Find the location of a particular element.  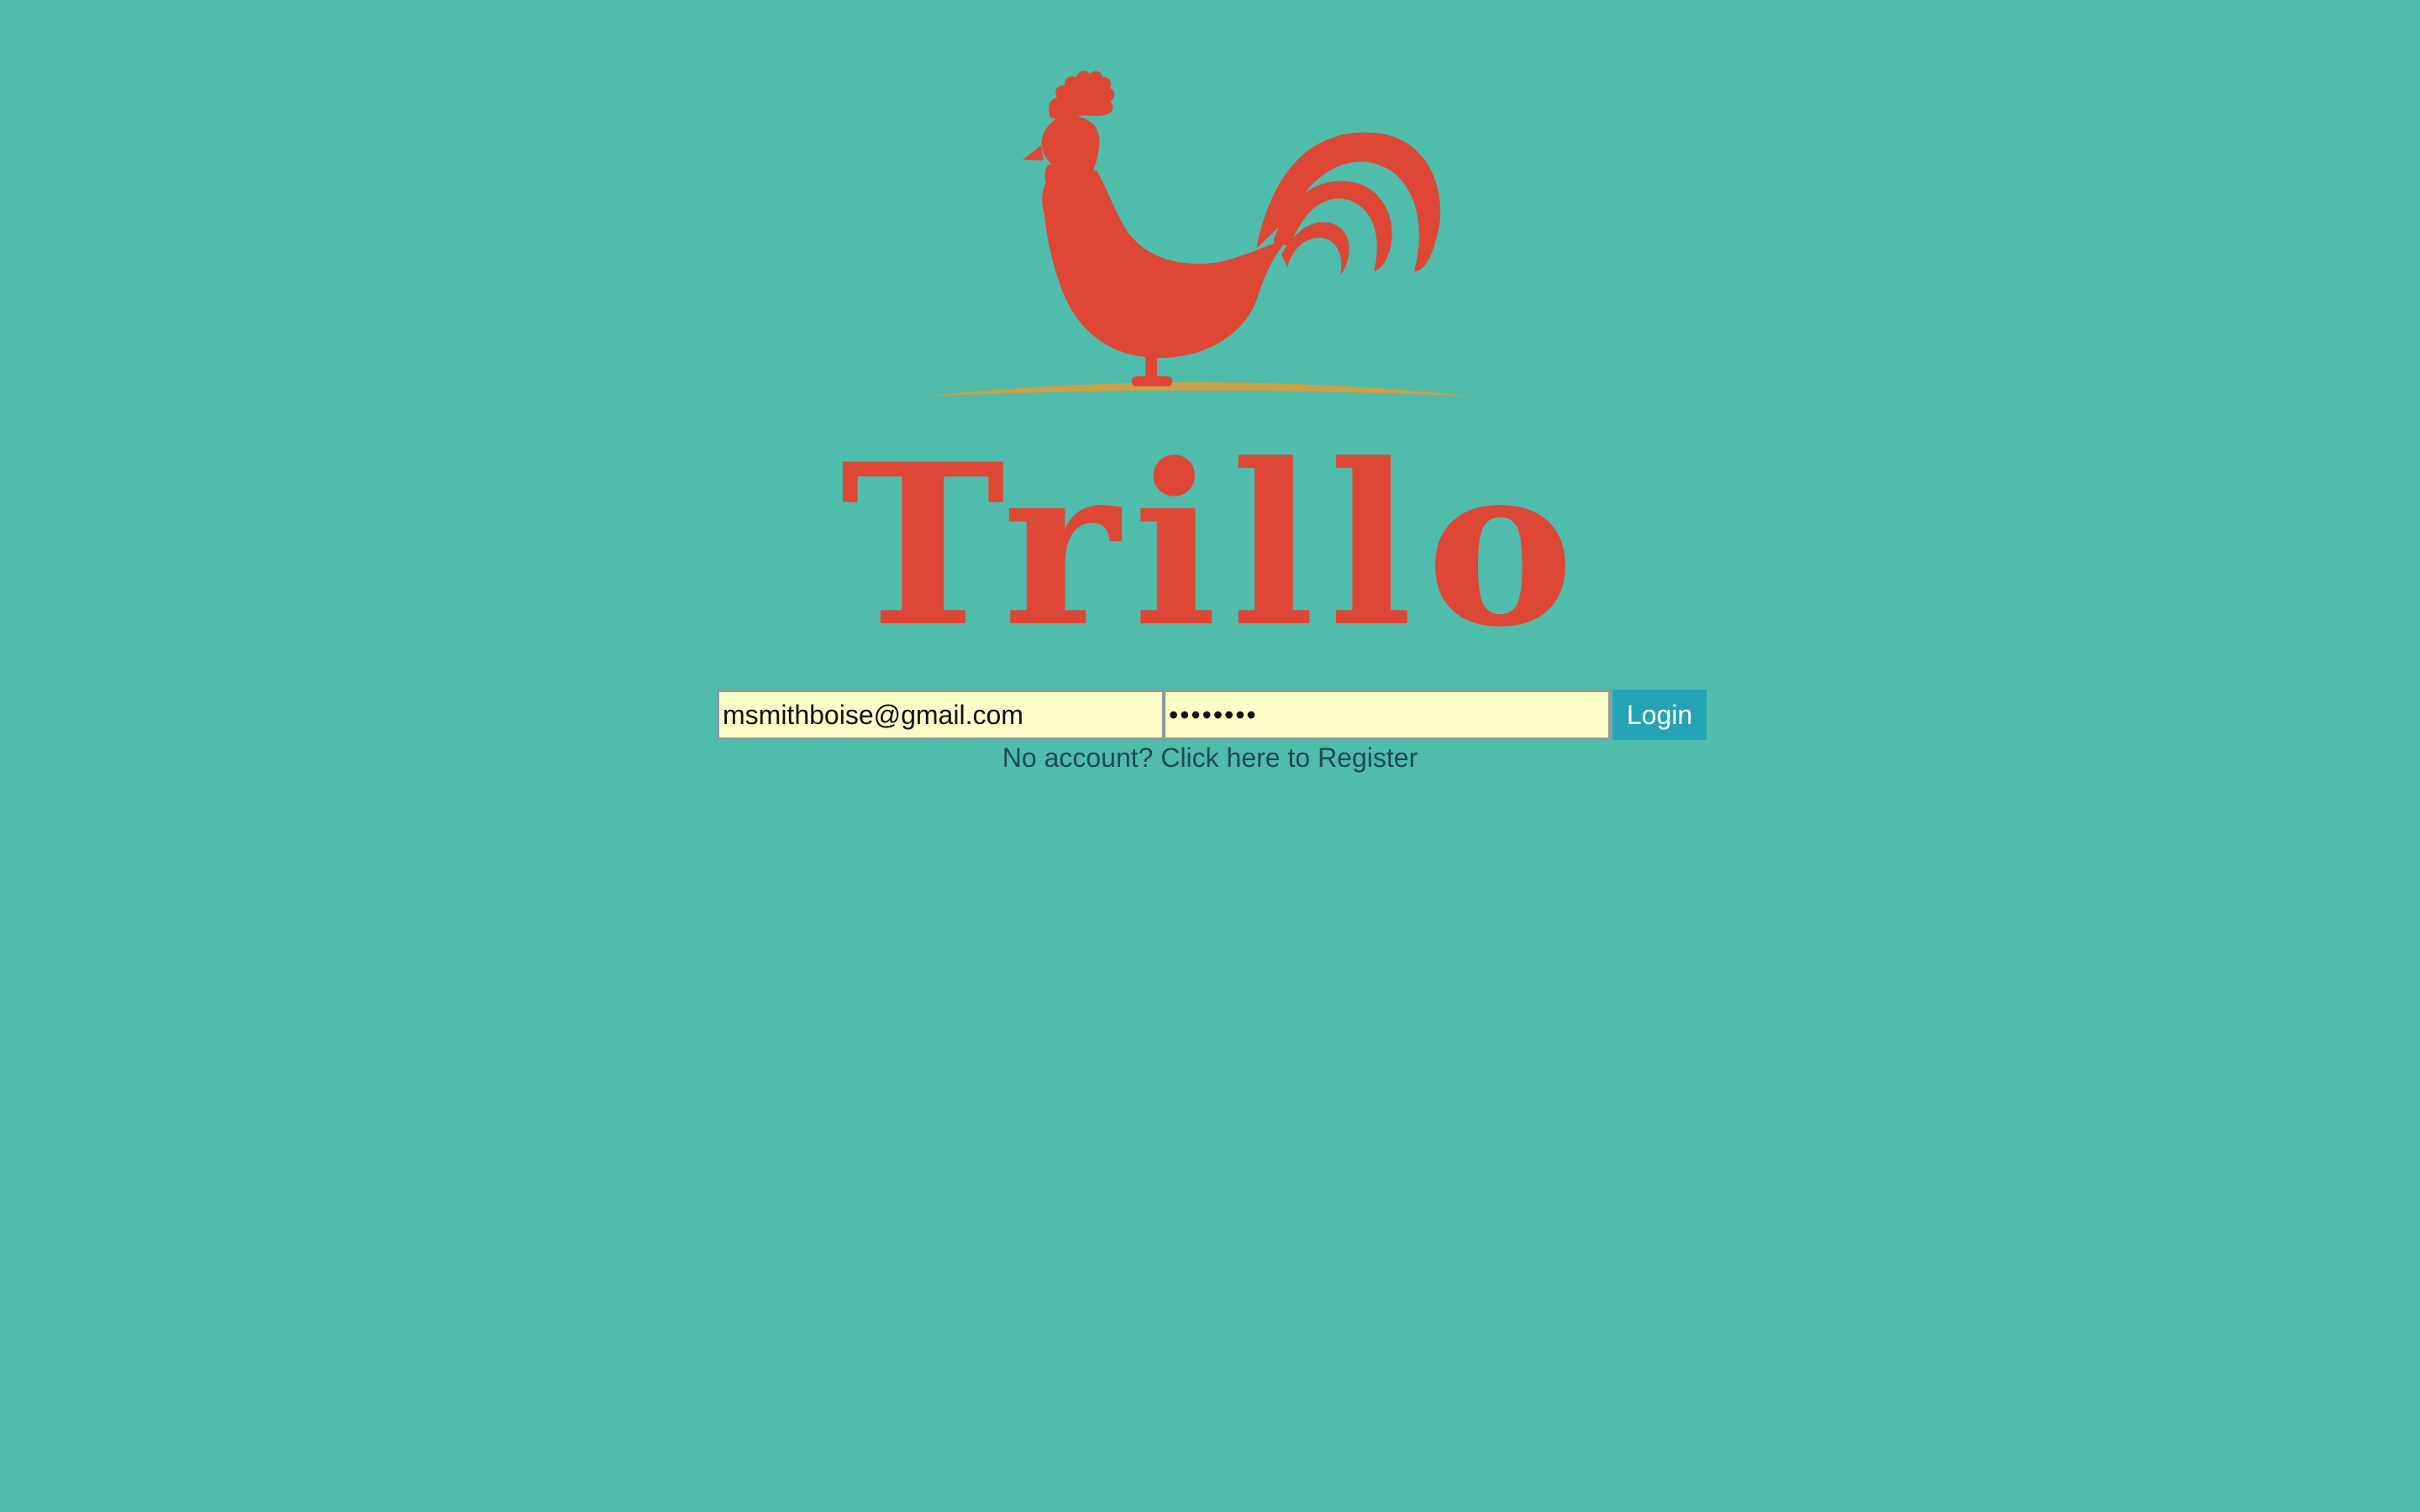

app-name: Trillo is located at coordinates (1214, 546).